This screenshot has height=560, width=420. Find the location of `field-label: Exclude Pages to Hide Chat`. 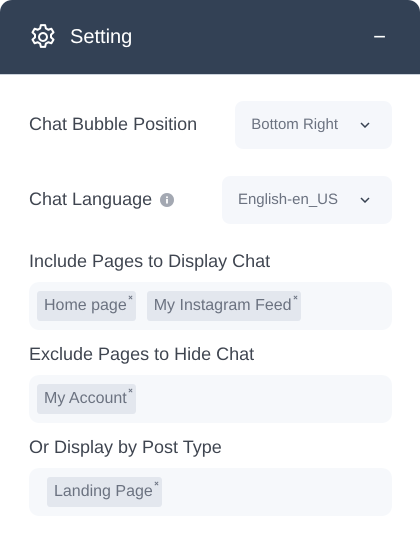

field-label: Exclude Pages to Hide Chat is located at coordinates (142, 354).